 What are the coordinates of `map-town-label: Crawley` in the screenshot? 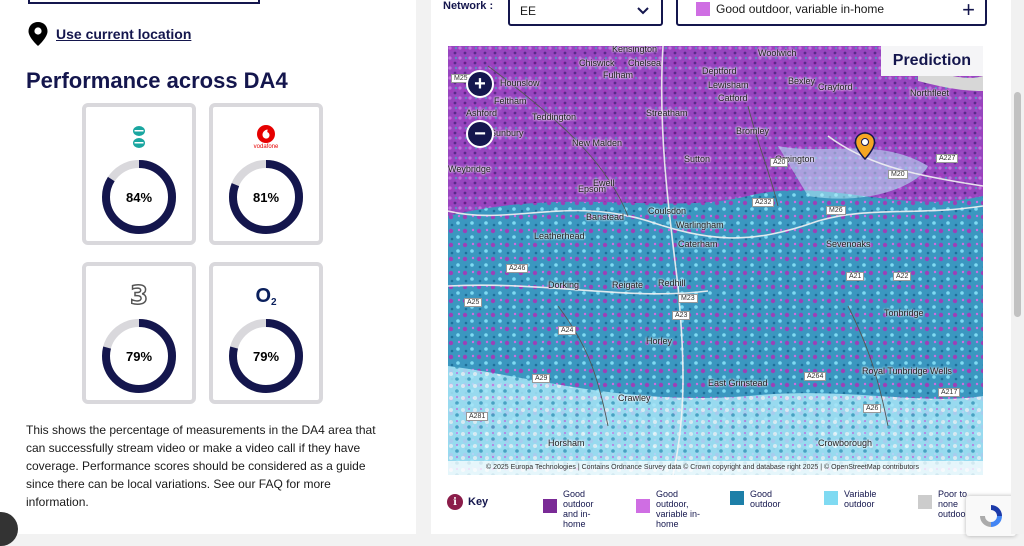 It's located at (634, 398).